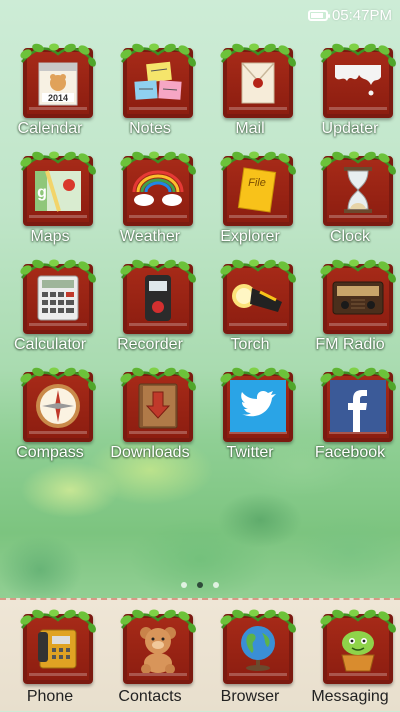 This screenshot has width=400, height=712. What do you see at coordinates (150, 452) in the screenshot?
I see `app-label: Downloads` at bounding box center [150, 452].